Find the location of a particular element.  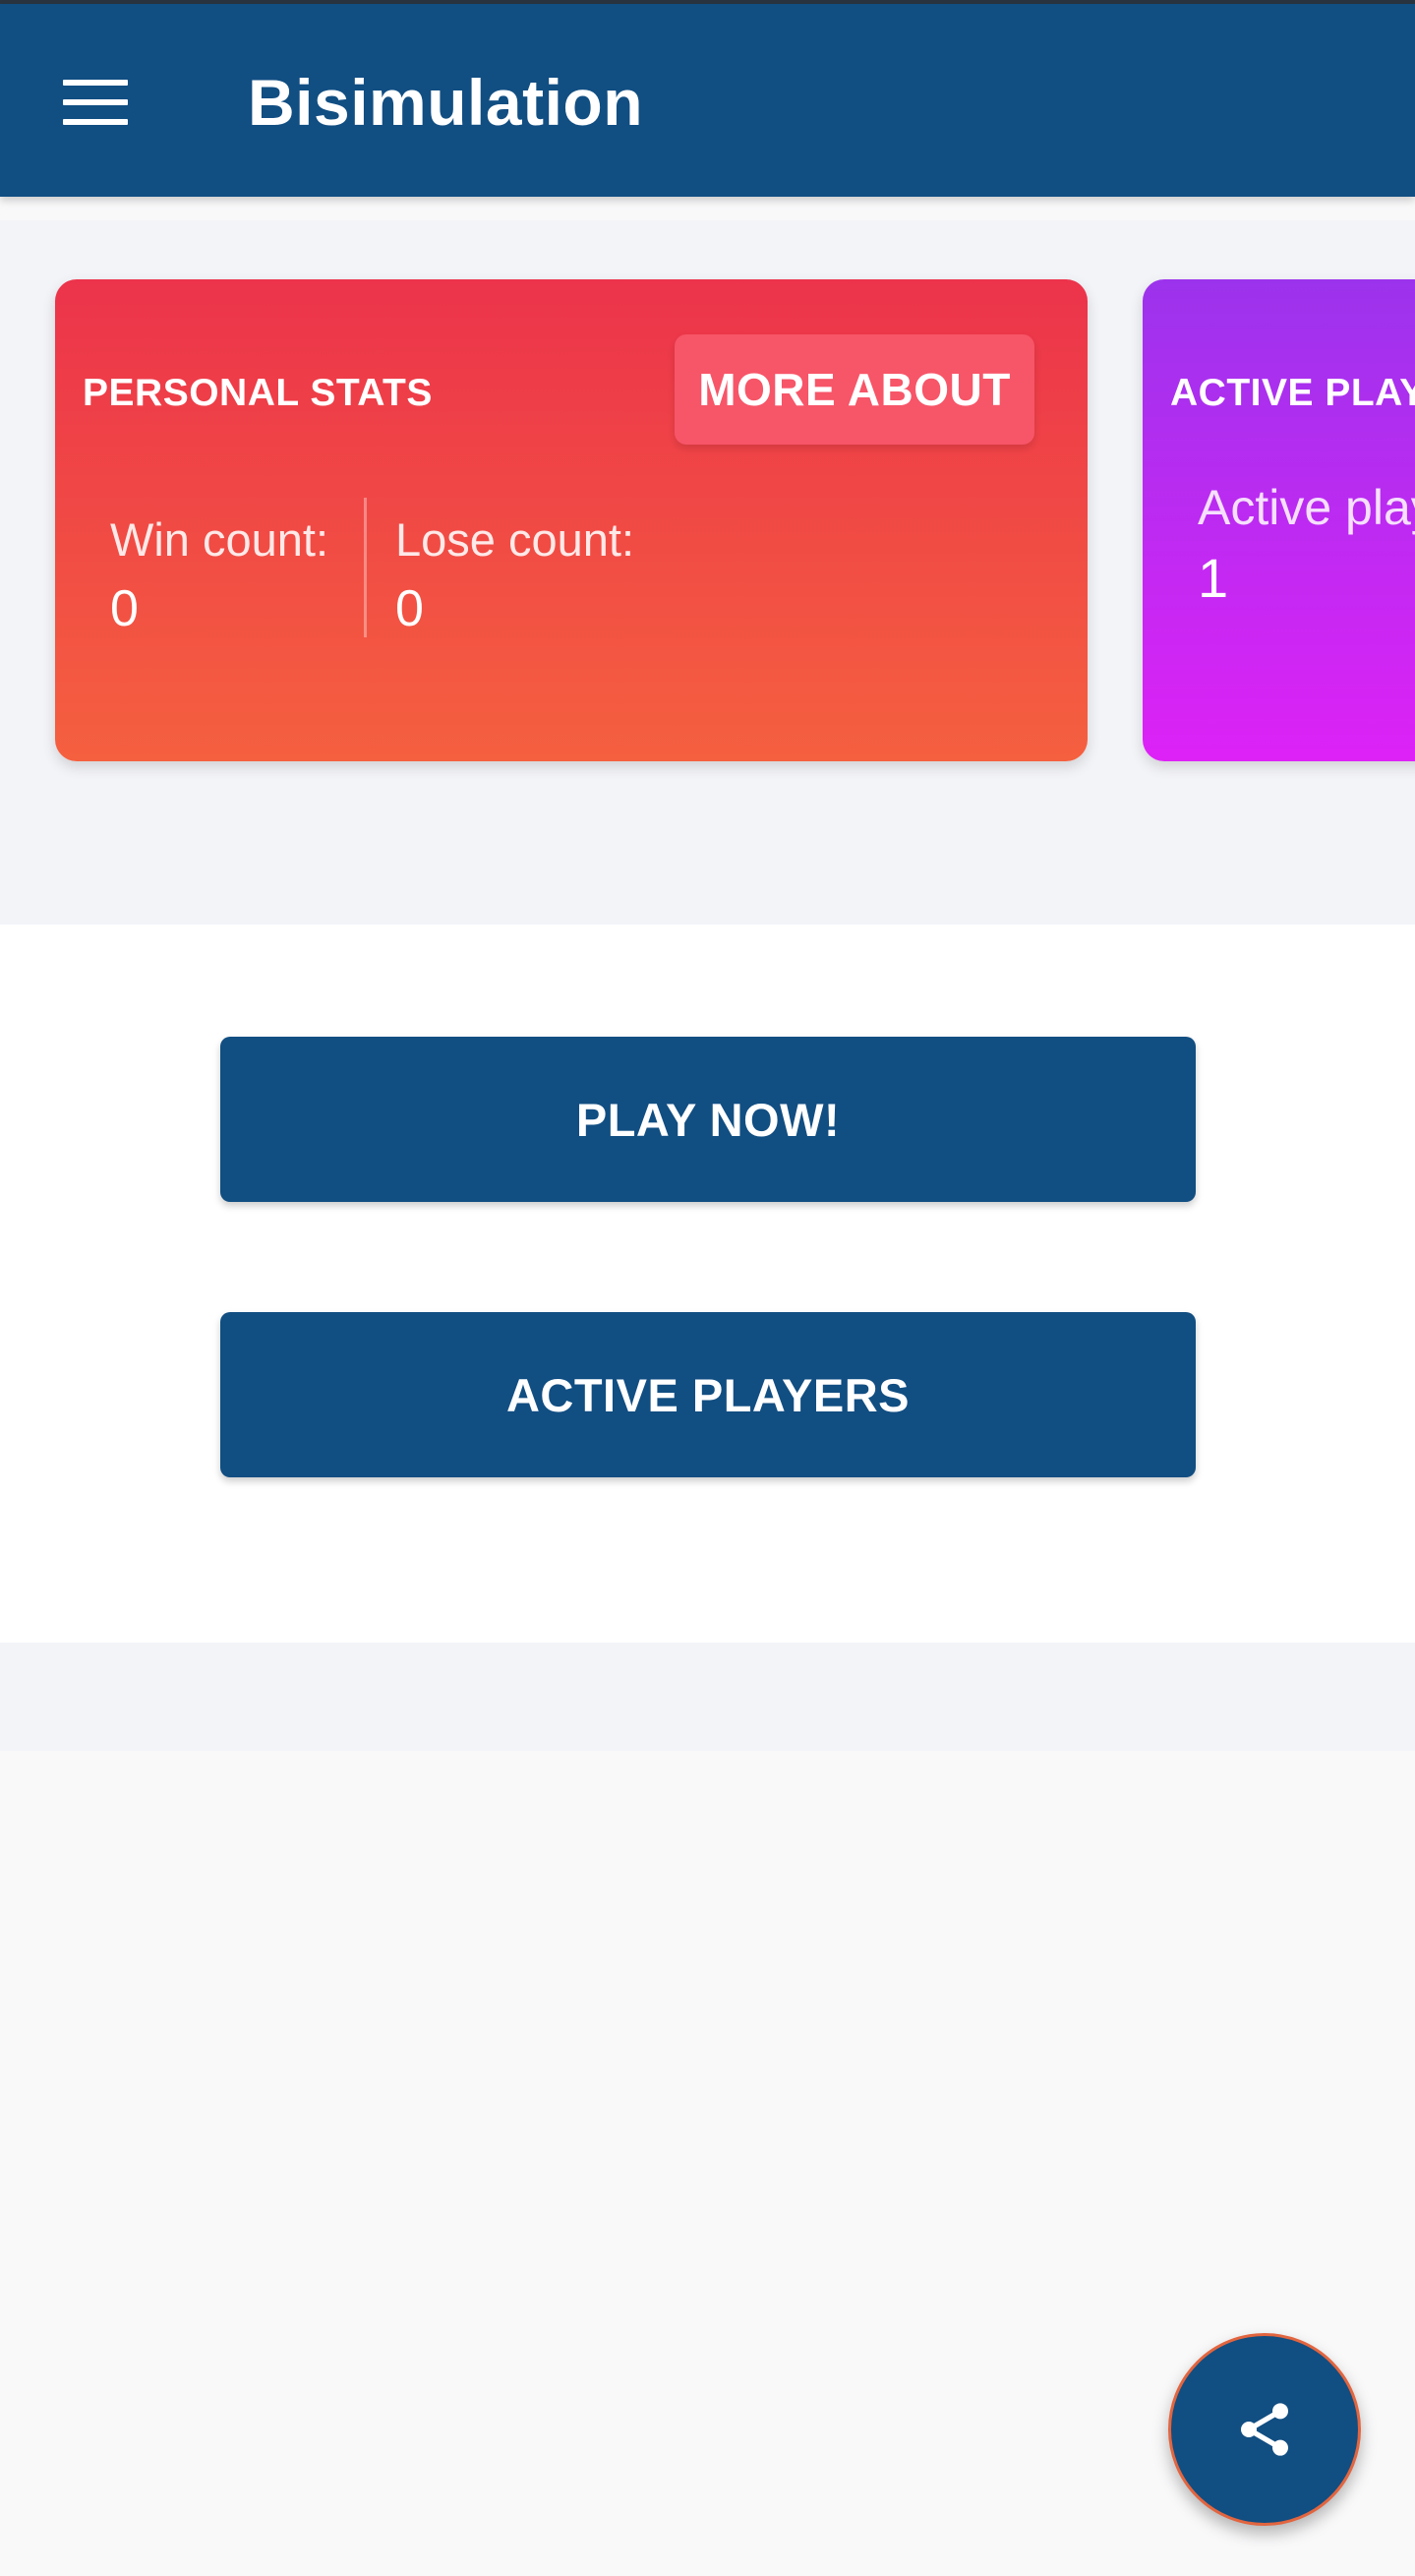

stat-divider is located at coordinates (365, 568).